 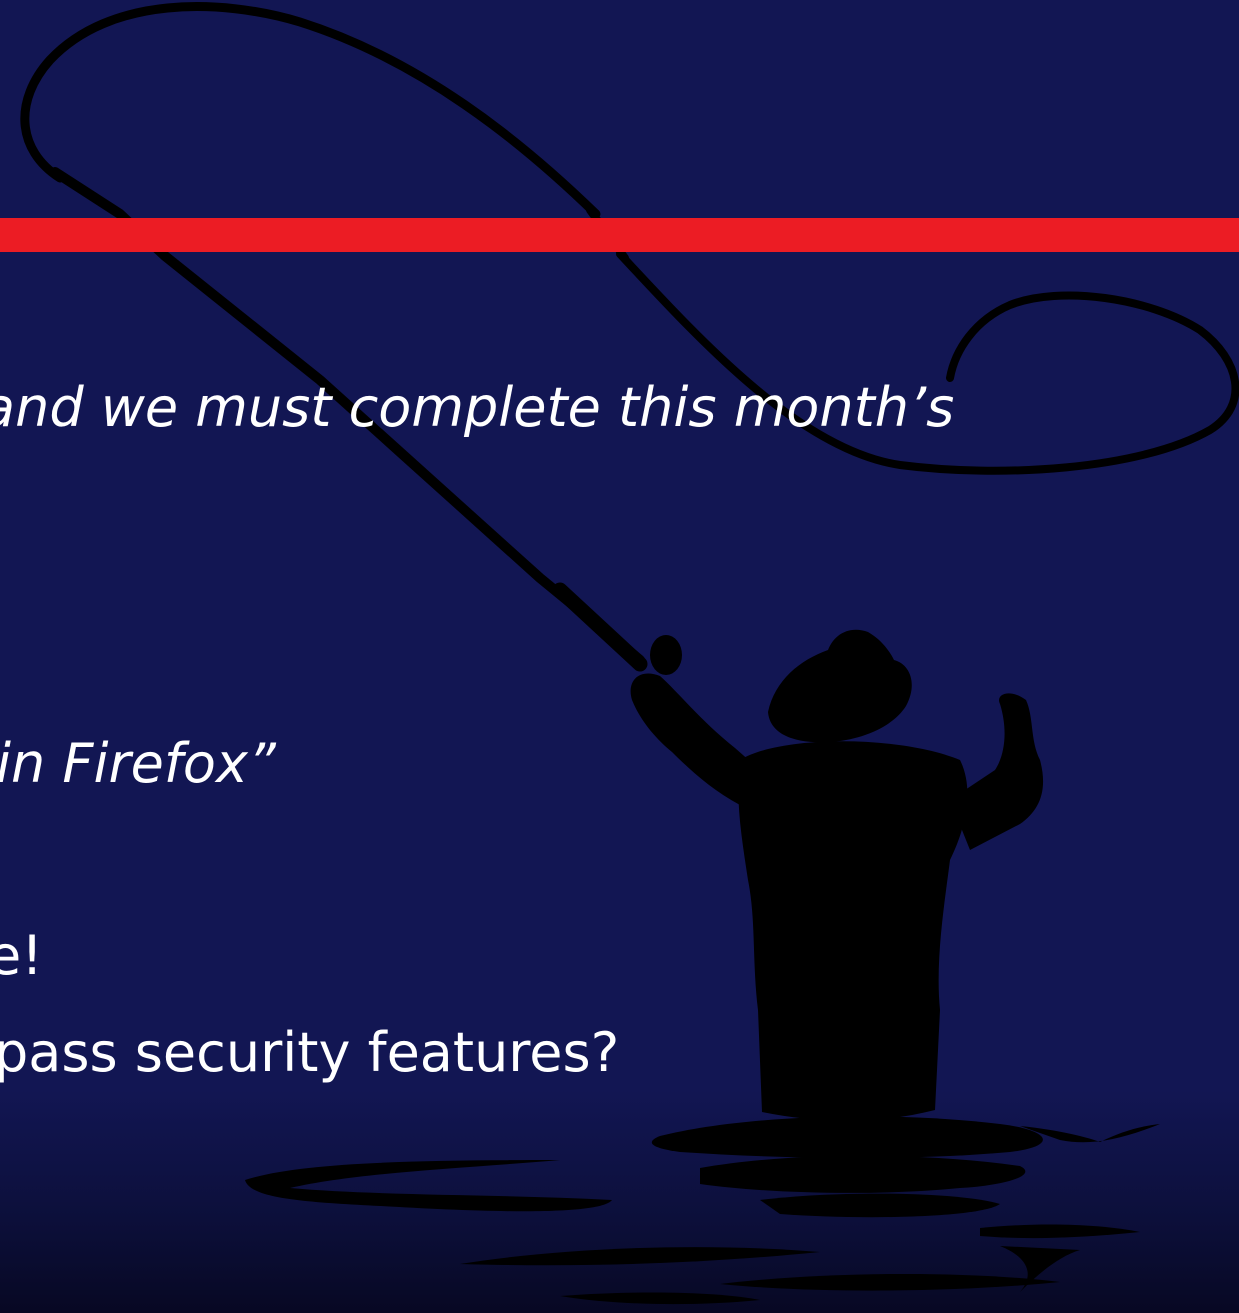 I want to click on slide-text-line-1: and we must complete this month’s, so click(x=477, y=407).